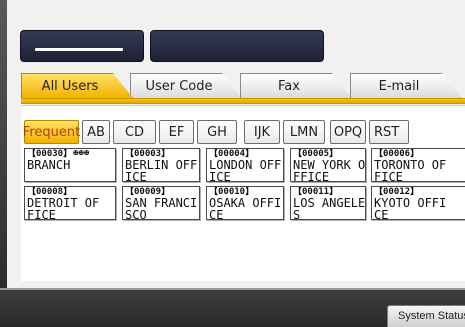 This screenshot has width=465, height=327. What do you see at coordinates (348, 132) in the screenshot?
I see `filter-opq: OPQ` at bounding box center [348, 132].